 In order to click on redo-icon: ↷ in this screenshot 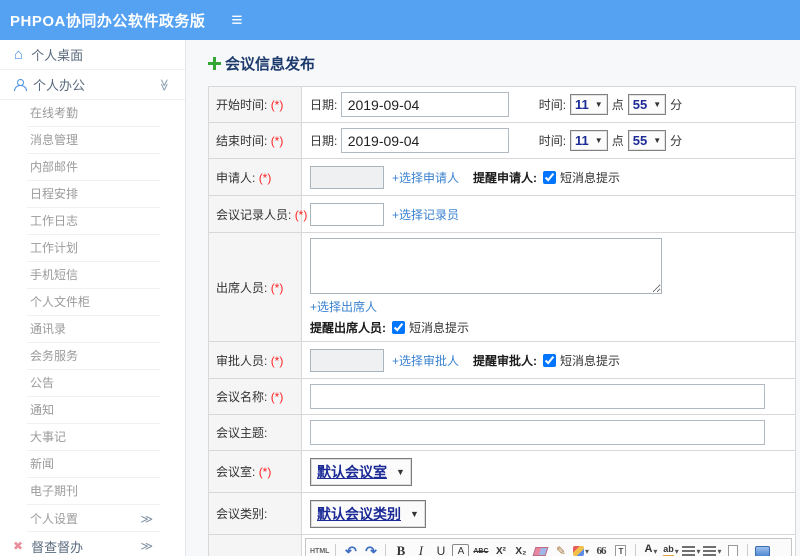, I will do `click(370, 549)`.